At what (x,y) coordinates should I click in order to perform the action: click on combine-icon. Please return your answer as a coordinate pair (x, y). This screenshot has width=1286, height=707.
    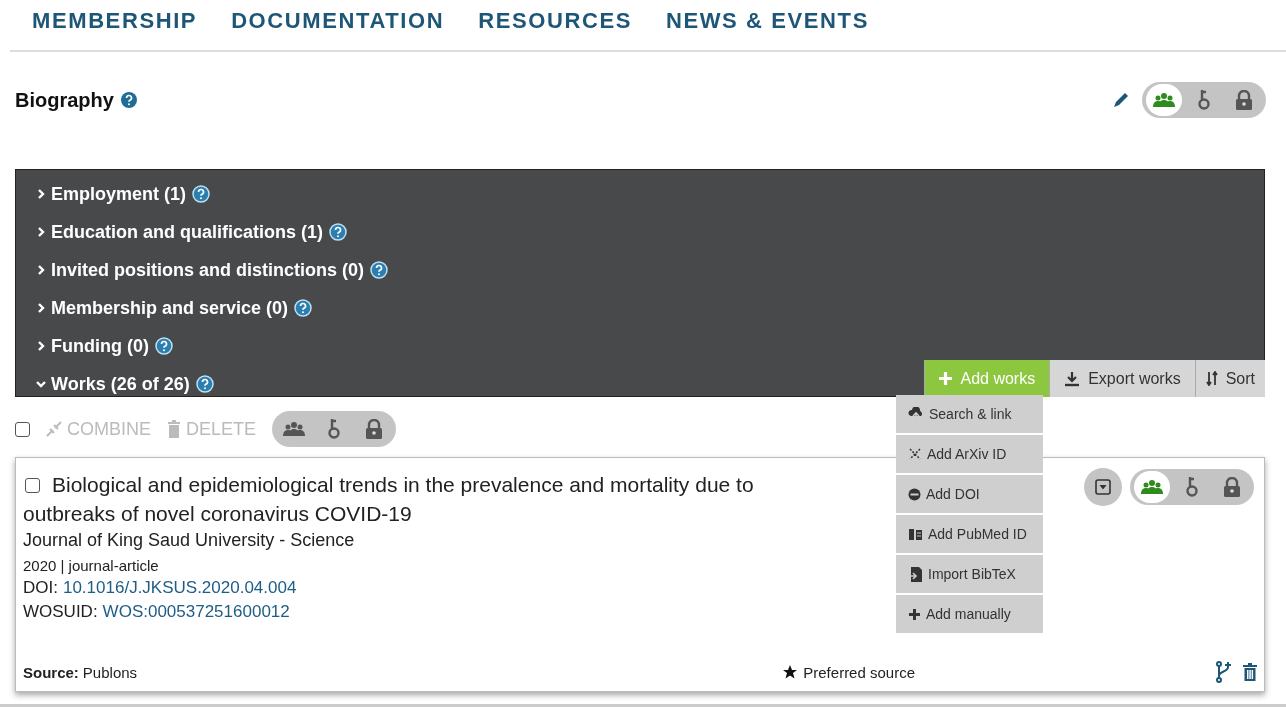
    Looking at the image, I should click on (54, 429).